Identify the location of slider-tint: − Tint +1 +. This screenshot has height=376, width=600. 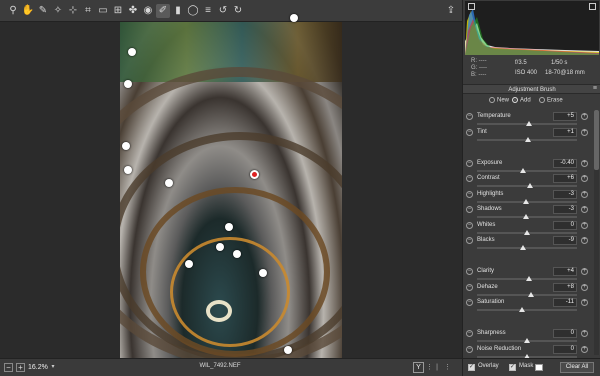
(528, 135).